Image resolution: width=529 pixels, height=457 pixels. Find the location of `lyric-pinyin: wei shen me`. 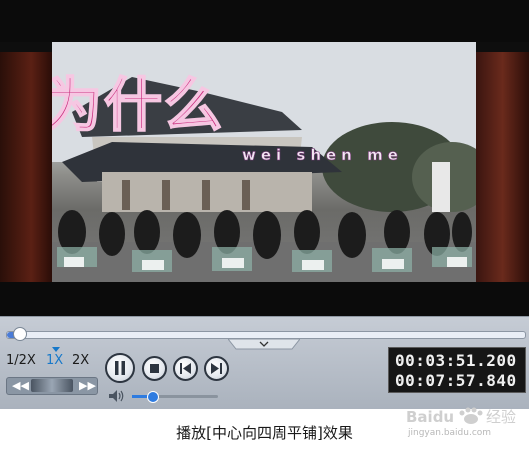

lyric-pinyin: wei shen me is located at coordinates (322, 155).